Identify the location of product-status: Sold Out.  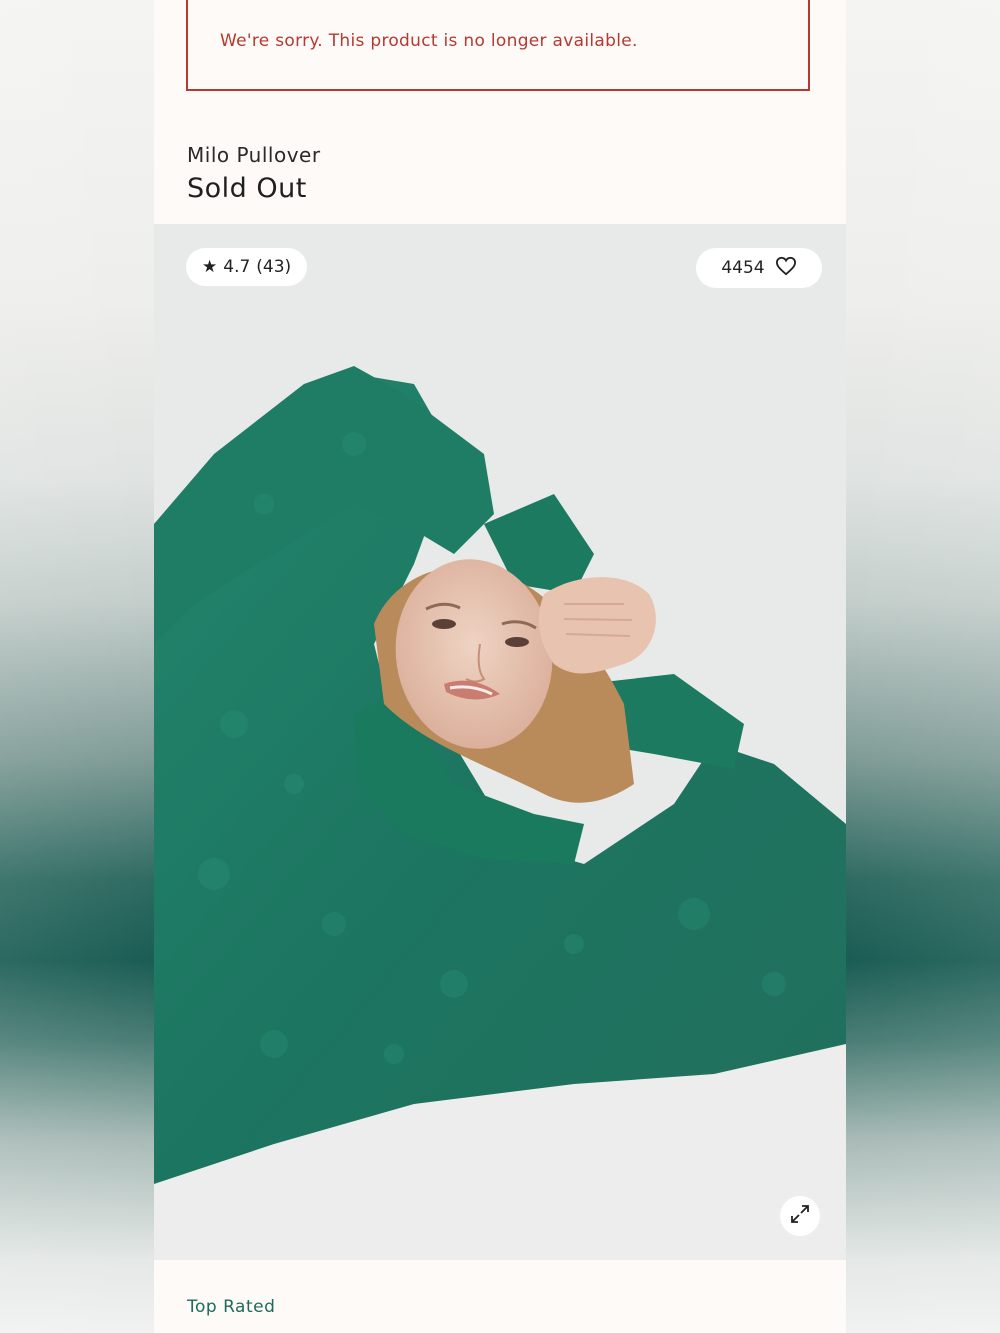
(247, 188).